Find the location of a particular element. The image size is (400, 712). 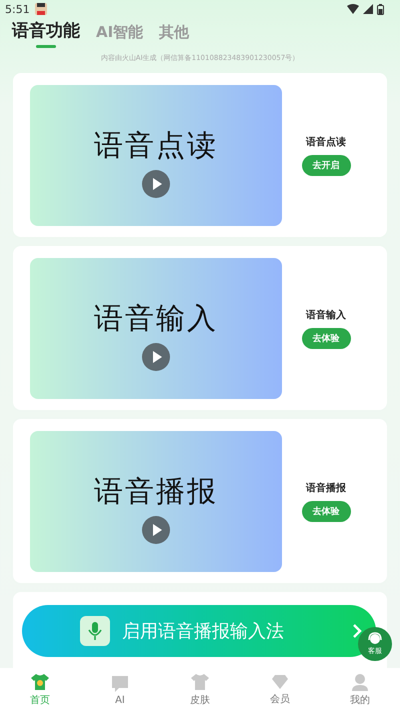

category-tab: 其他 is located at coordinates (174, 35).